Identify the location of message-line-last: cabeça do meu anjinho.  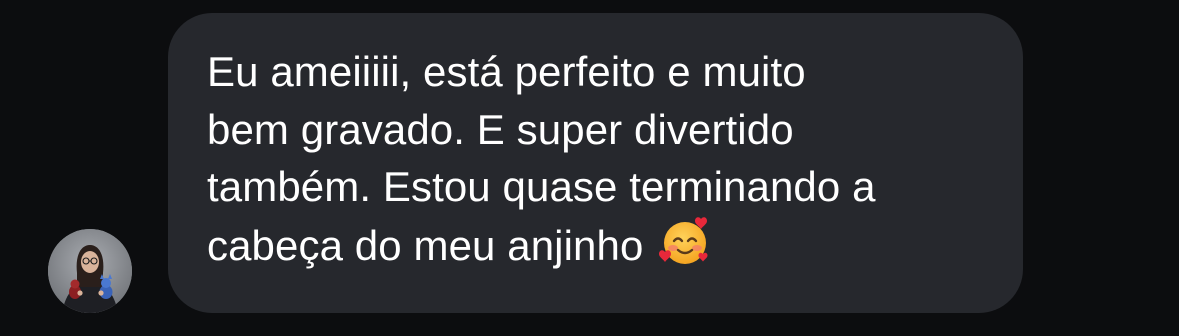
(600, 245).